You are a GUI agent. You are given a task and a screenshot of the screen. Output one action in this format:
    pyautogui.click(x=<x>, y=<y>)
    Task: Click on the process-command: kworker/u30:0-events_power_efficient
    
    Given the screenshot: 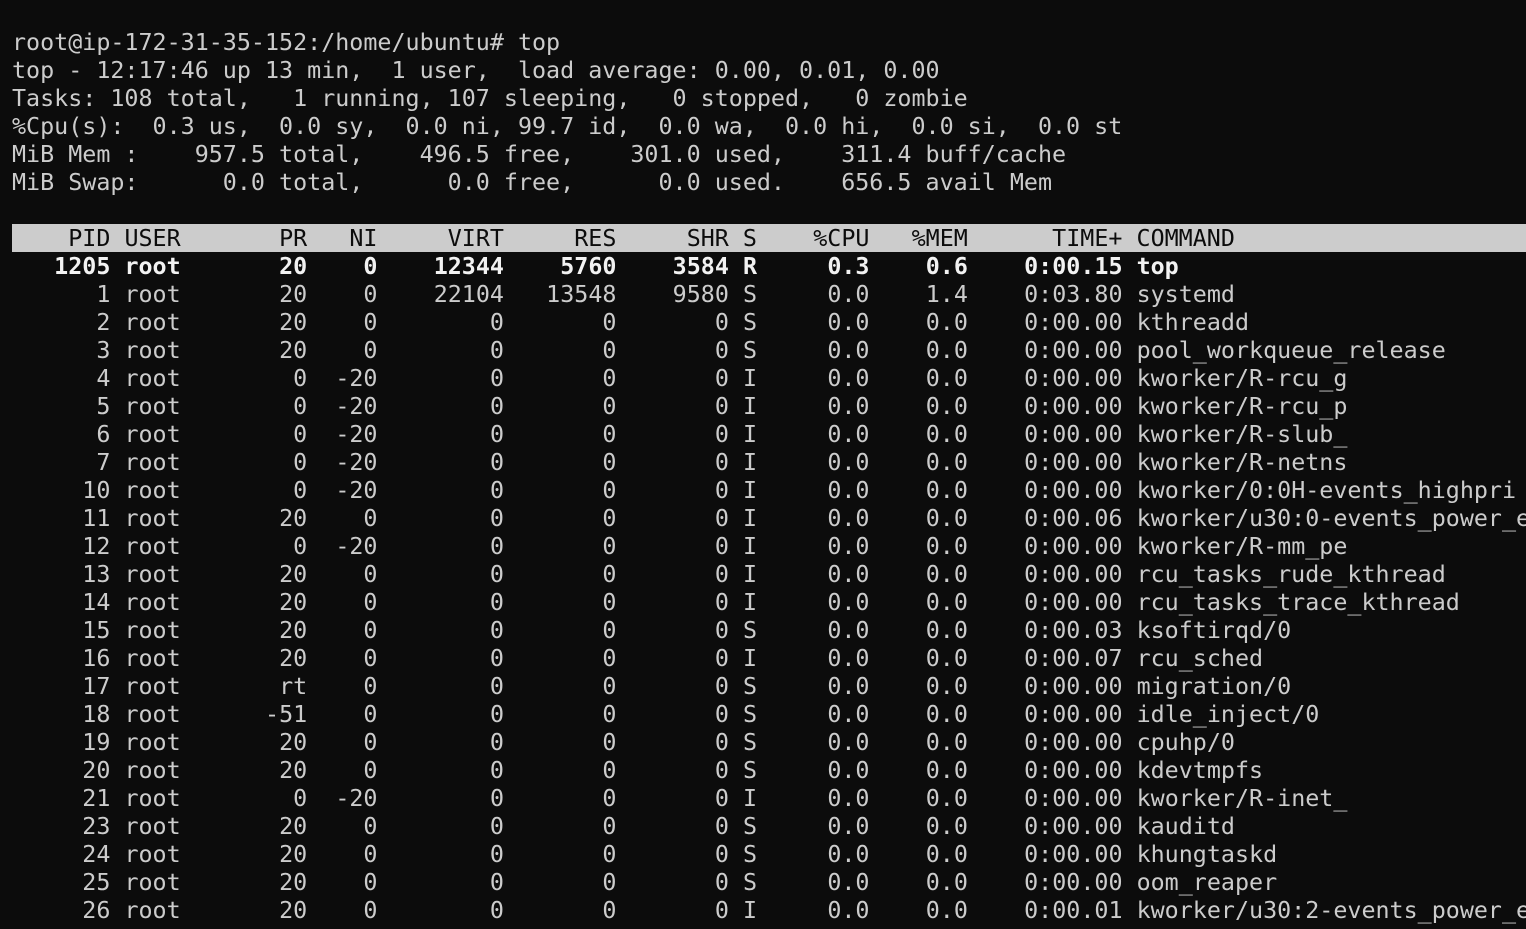 What is the action you would take?
    pyautogui.click(x=1331, y=518)
    